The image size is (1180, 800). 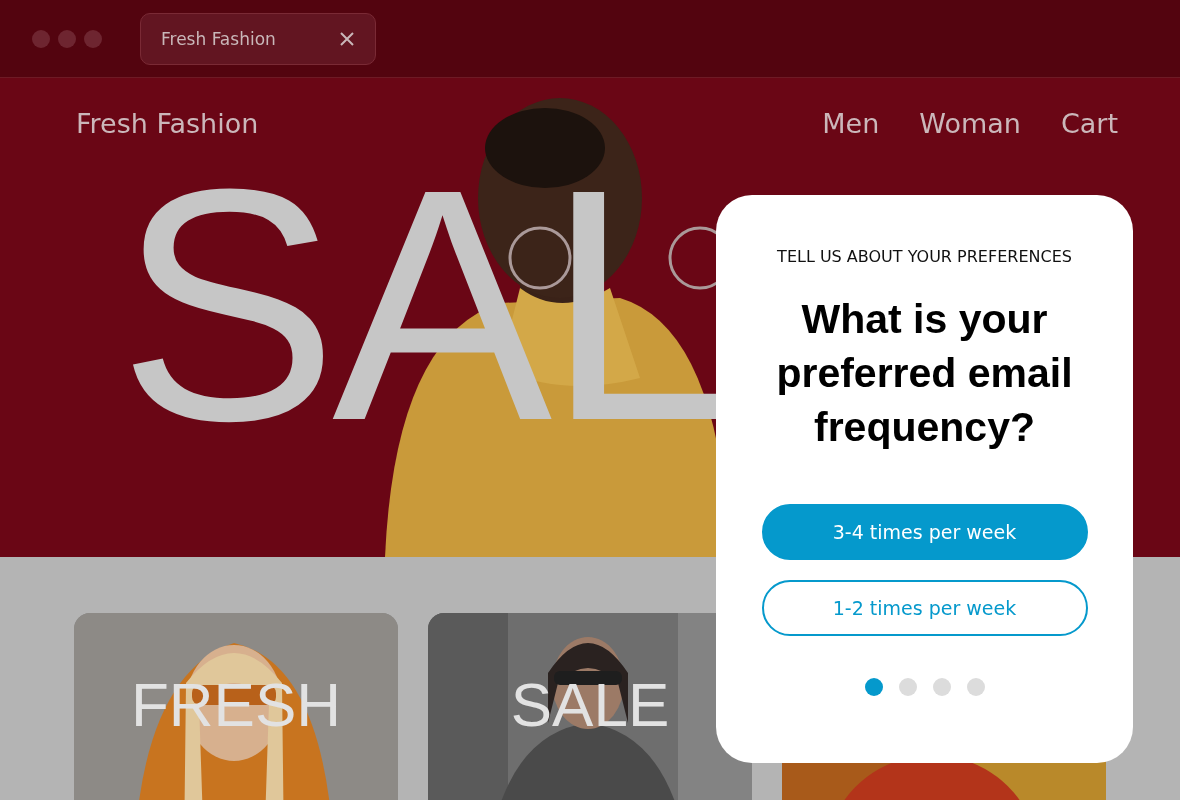 I want to click on nav-link: Woman, so click(x=970, y=123).